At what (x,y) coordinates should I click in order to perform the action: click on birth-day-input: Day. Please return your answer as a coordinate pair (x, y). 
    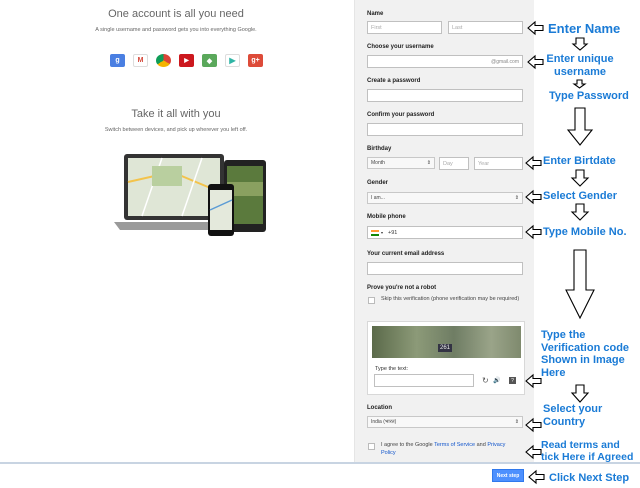
    Looking at the image, I should click on (454, 163).